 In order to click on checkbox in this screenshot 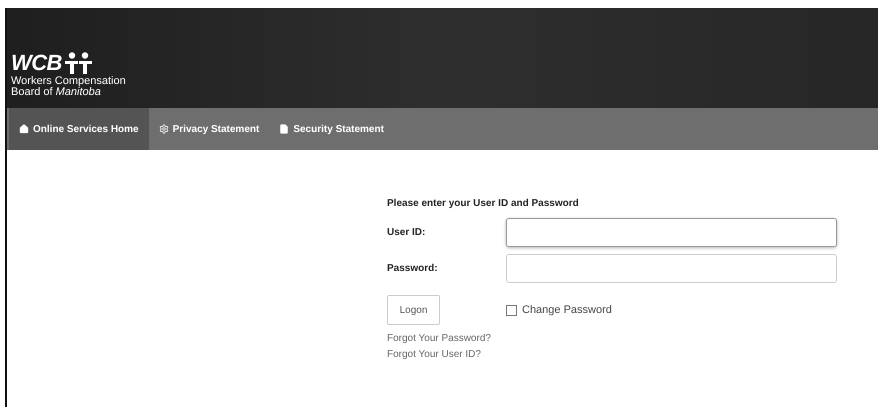, I will do `click(511, 310)`.